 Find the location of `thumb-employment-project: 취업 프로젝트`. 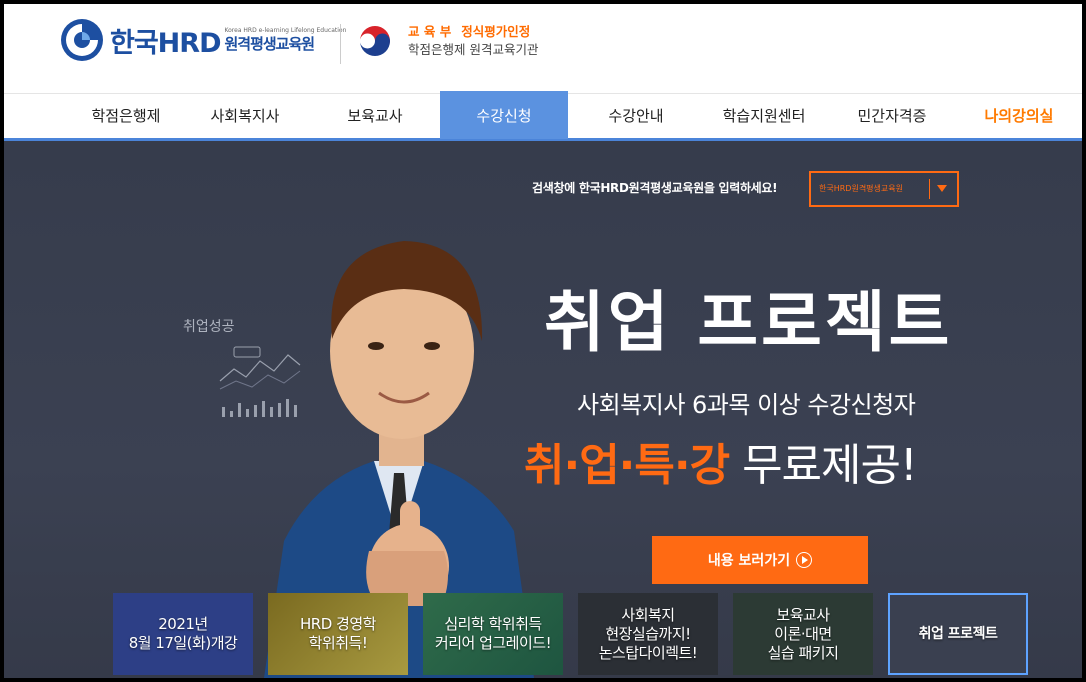

thumb-employment-project: 취업 프로젝트 is located at coordinates (958, 634).